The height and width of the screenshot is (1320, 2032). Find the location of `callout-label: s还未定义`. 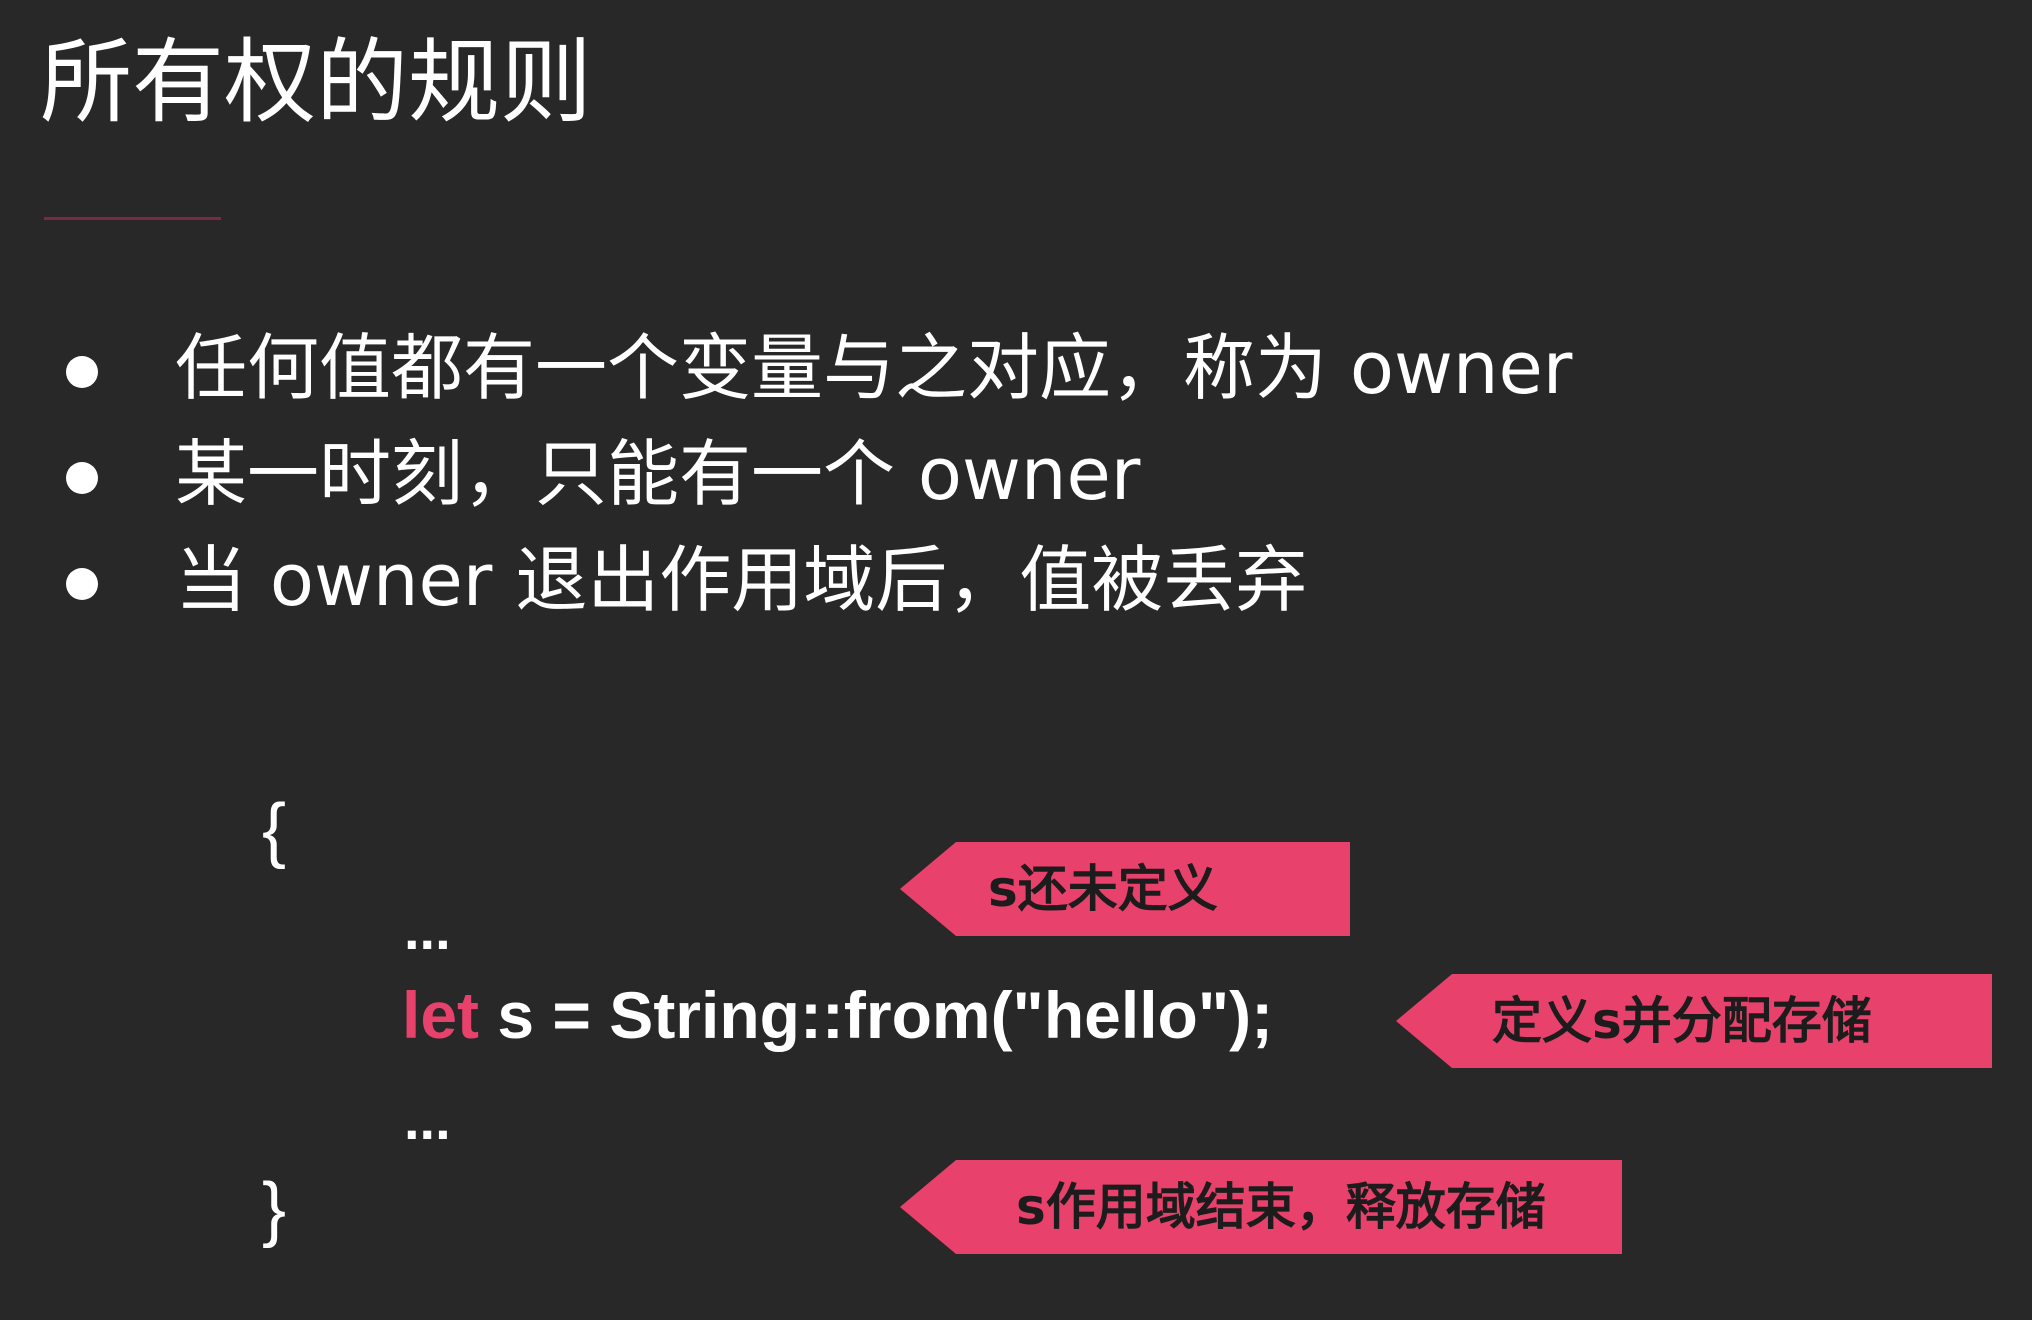

callout-label: s还未定义 is located at coordinates (1103, 889).